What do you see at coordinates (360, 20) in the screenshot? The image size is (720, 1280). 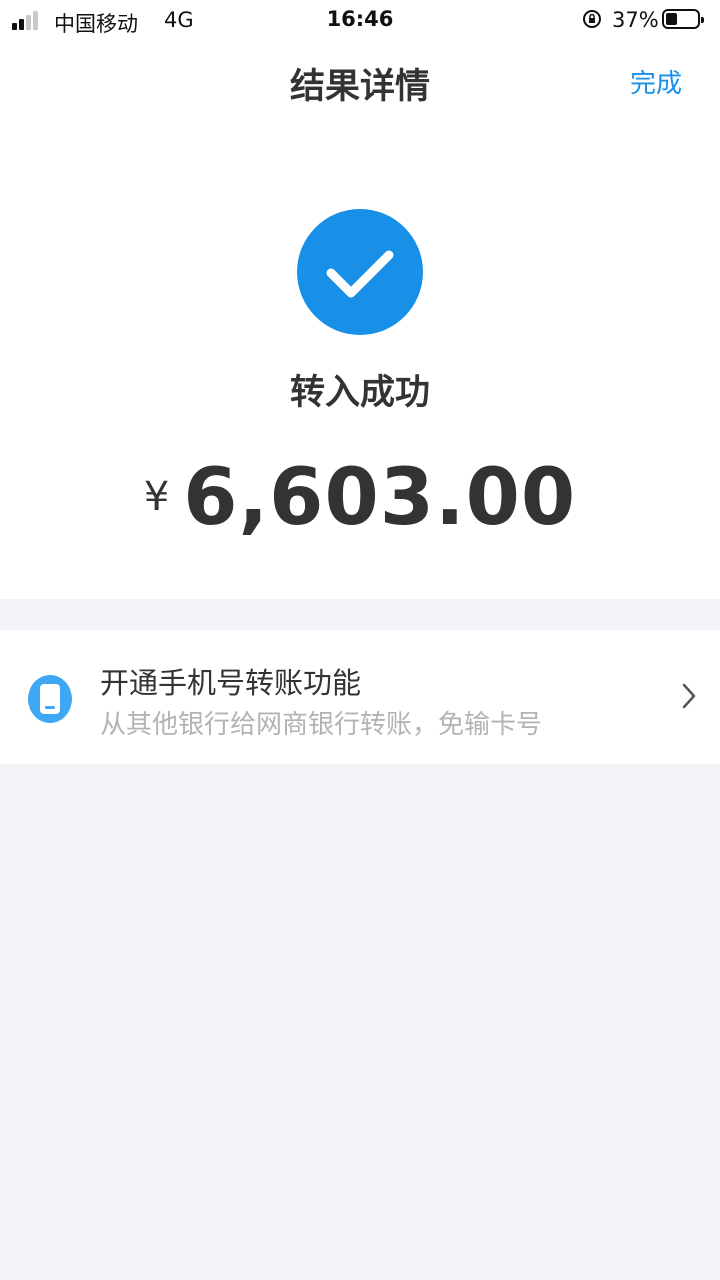 I see `status-bar: 中国移动 4G 16:46 37%` at bounding box center [360, 20].